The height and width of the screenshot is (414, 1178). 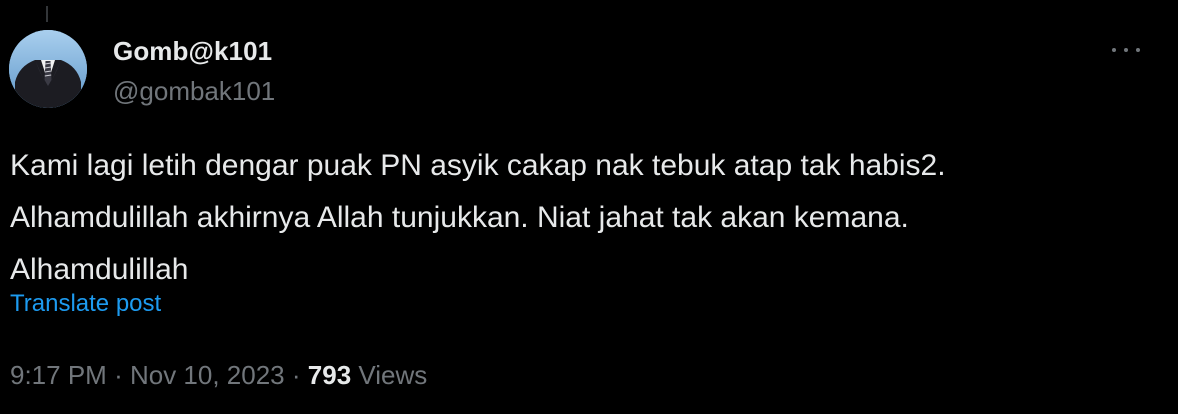 What do you see at coordinates (329, 375) in the screenshot?
I see `views-count: 793` at bounding box center [329, 375].